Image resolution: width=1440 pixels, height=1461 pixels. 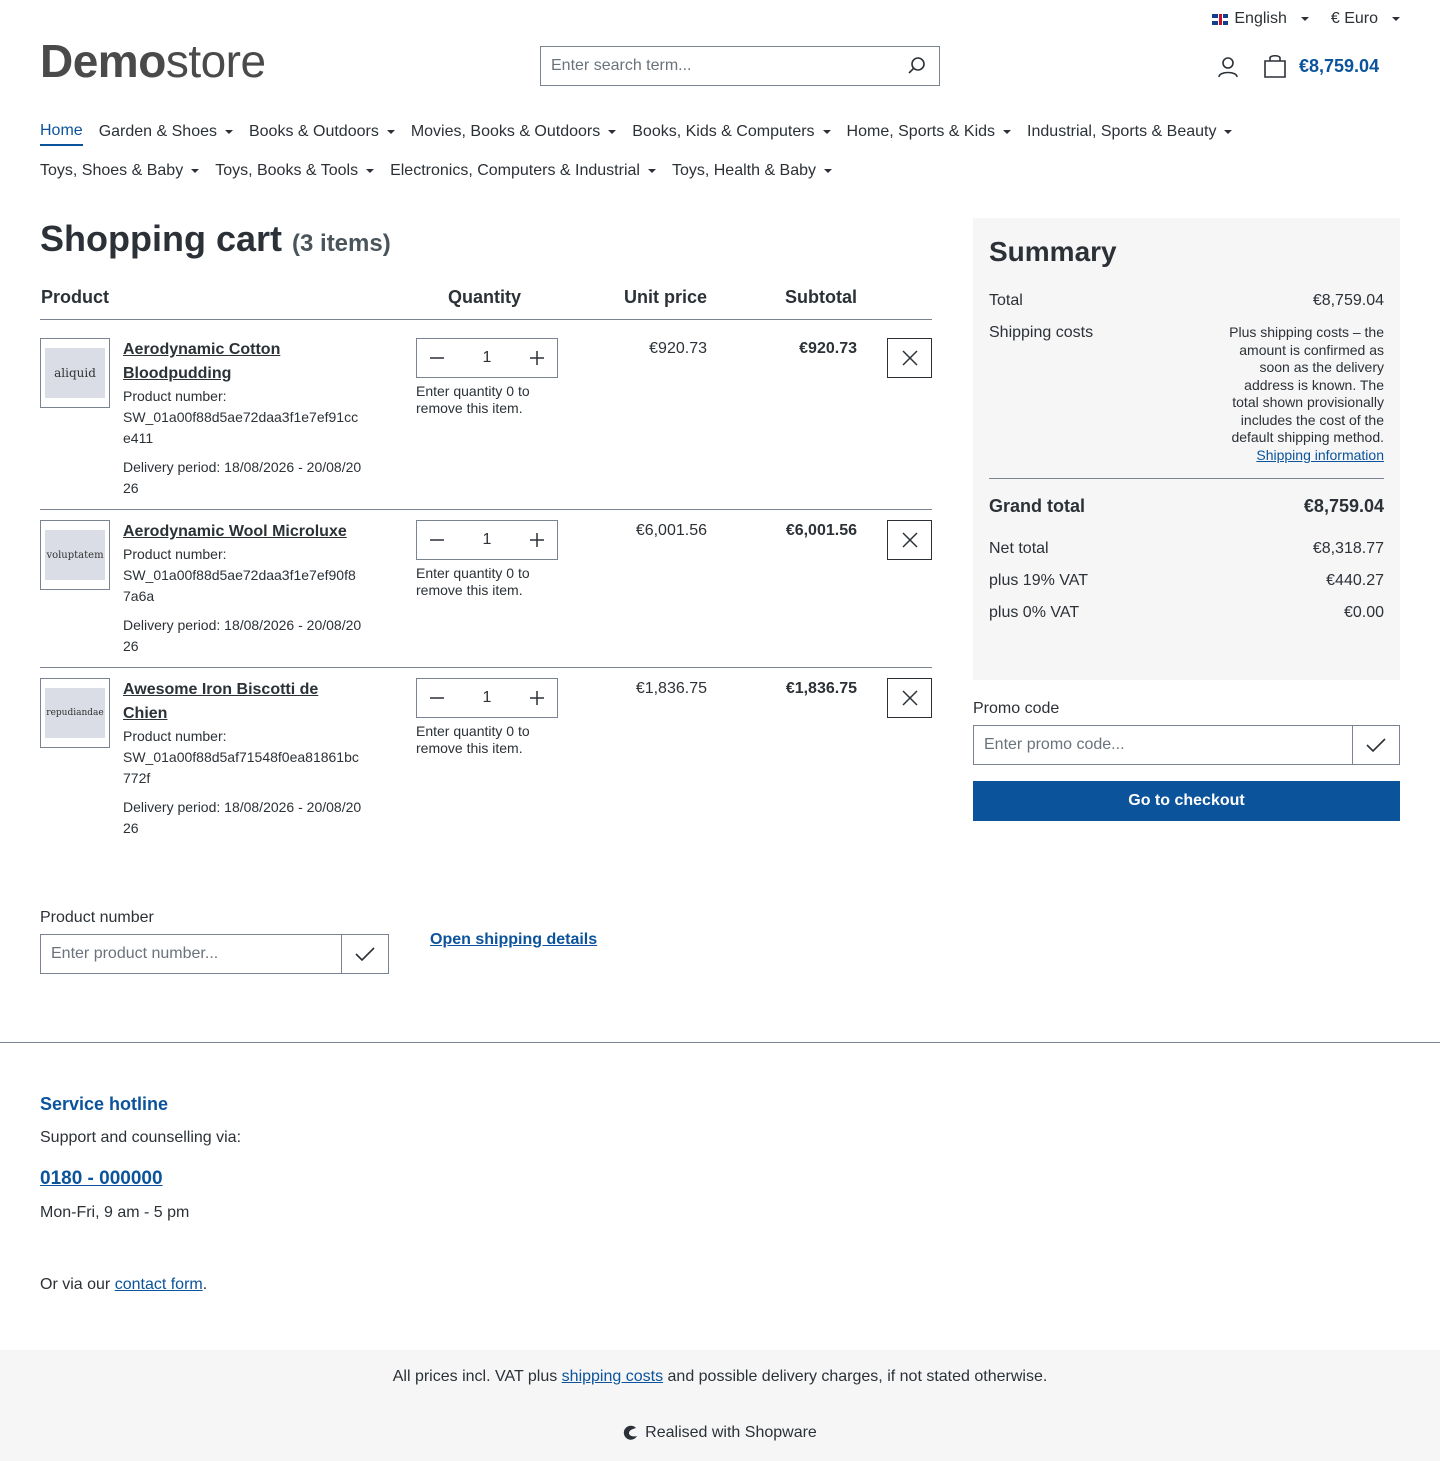 What do you see at coordinates (612, 1376) in the screenshot?
I see `shipping-costs-link: shipping costs` at bounding box center [612, 1376].